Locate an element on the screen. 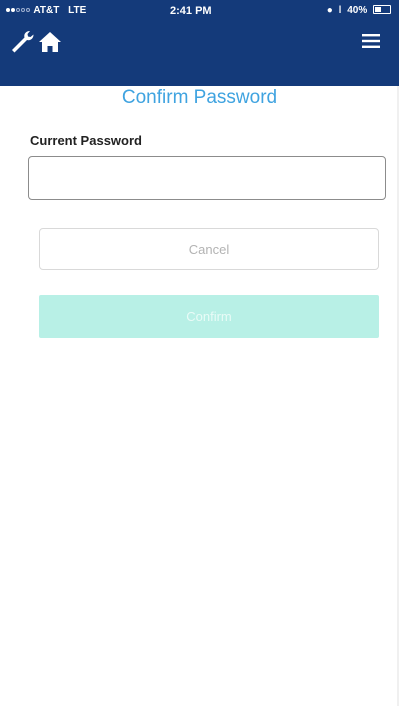 The image size is (399, 706). carrier-name: AT&T is located at coordinates (46, 10).